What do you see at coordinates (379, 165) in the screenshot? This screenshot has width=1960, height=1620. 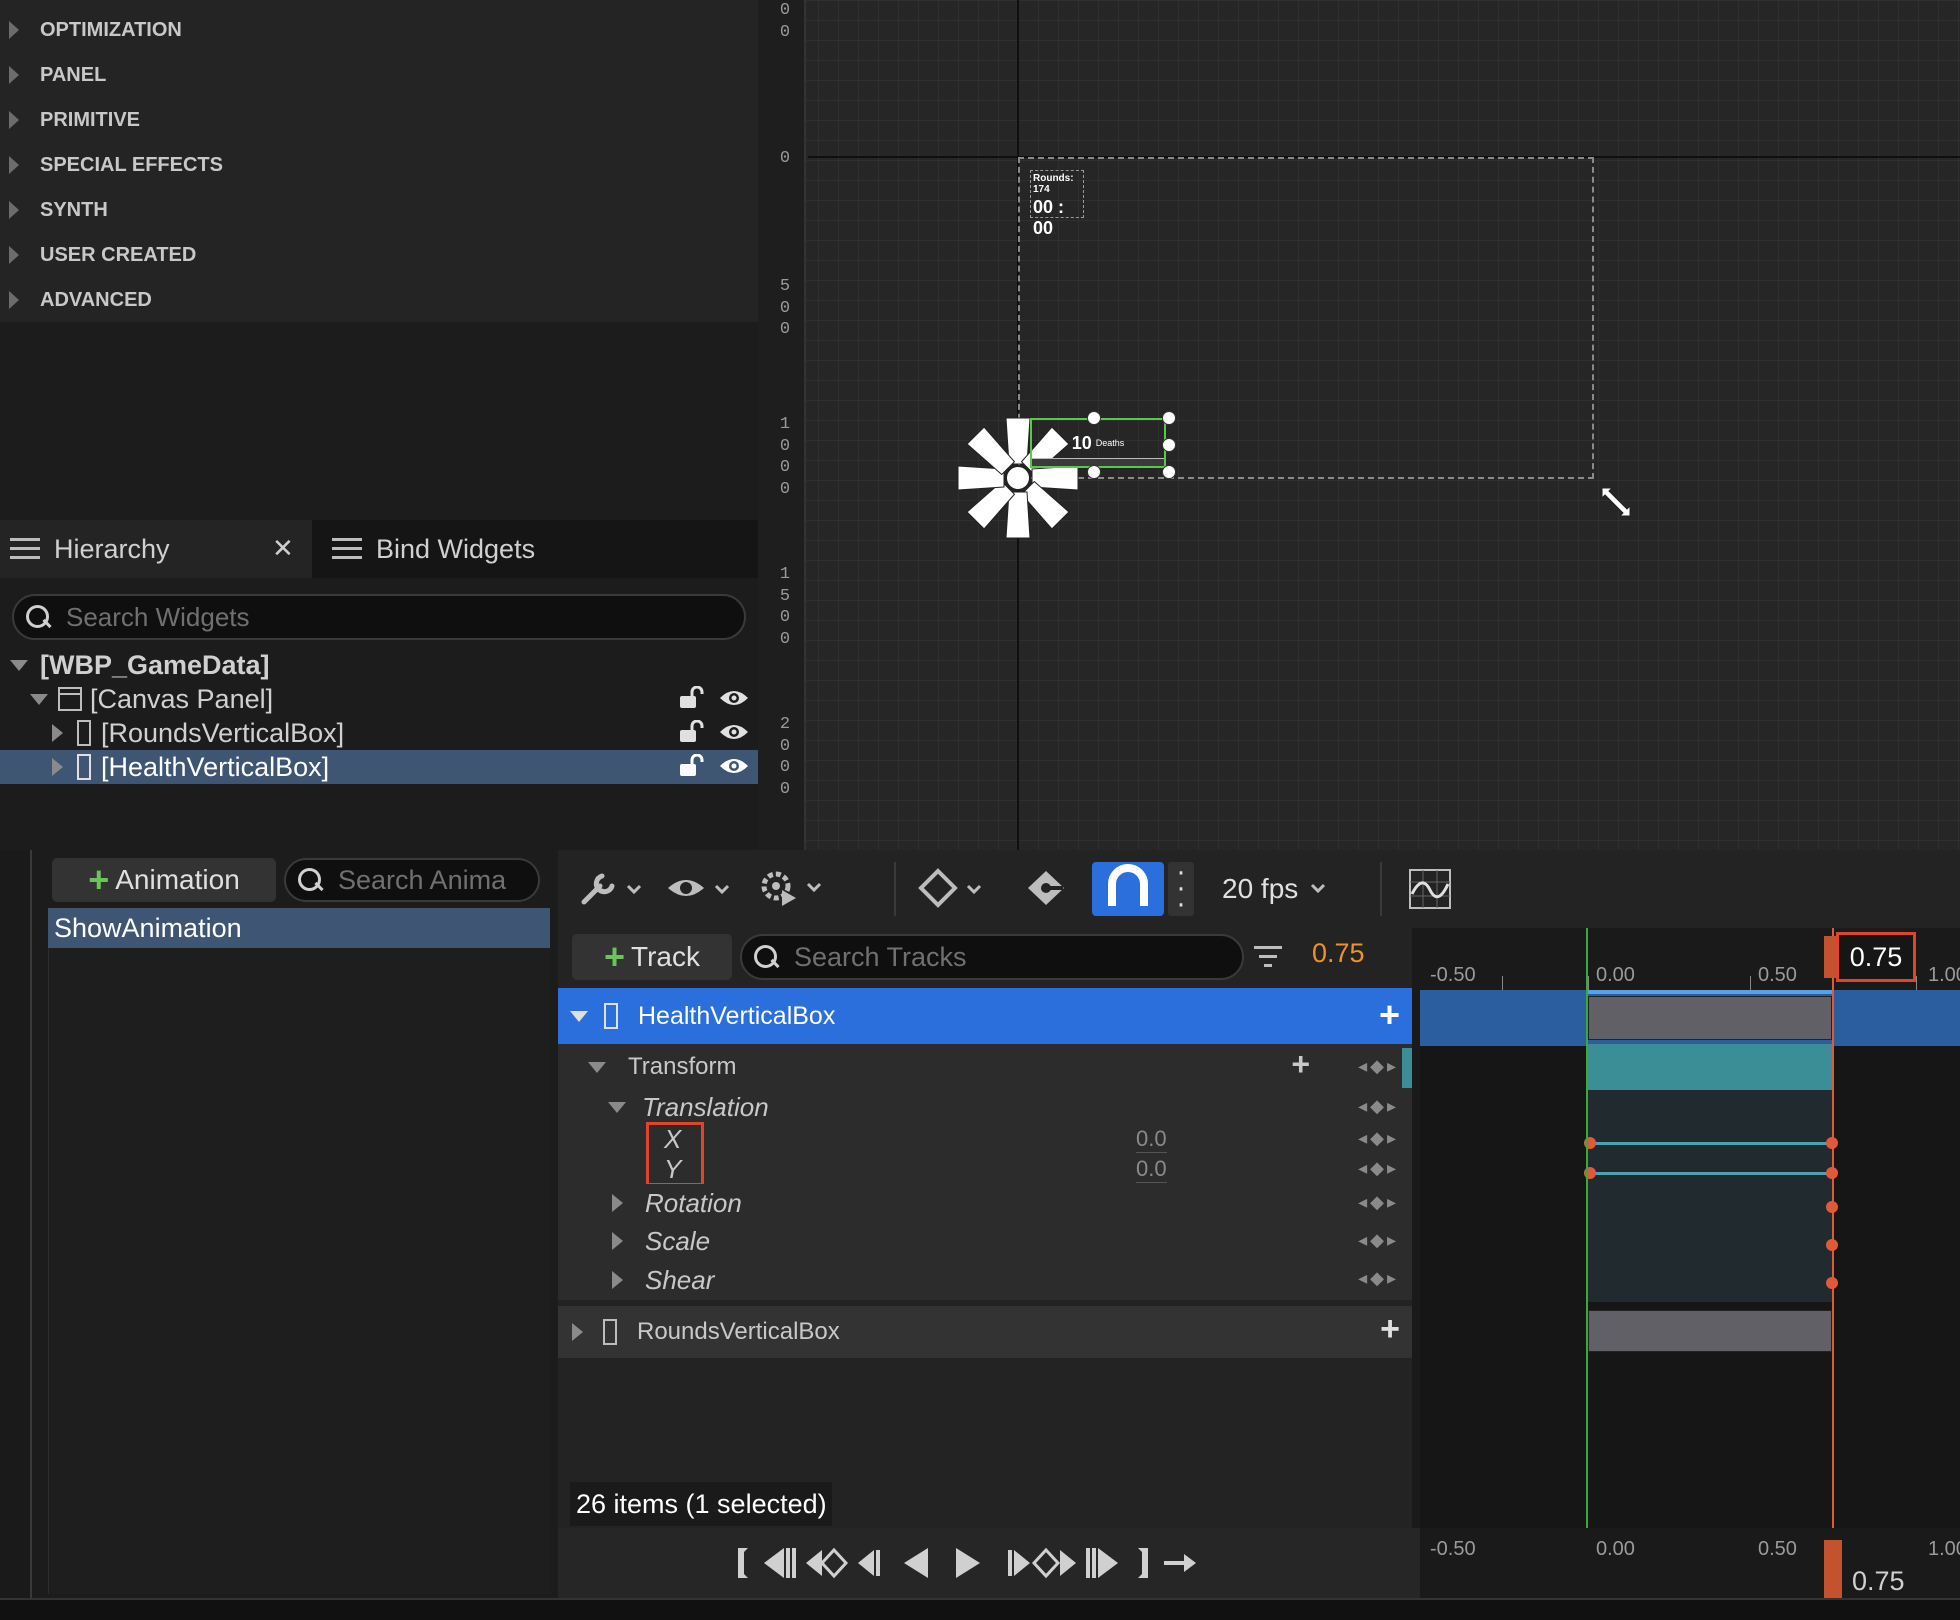 I see `palette-category-special-effects: SPECIAL EFFECTS` at bounding box center [379, 165].